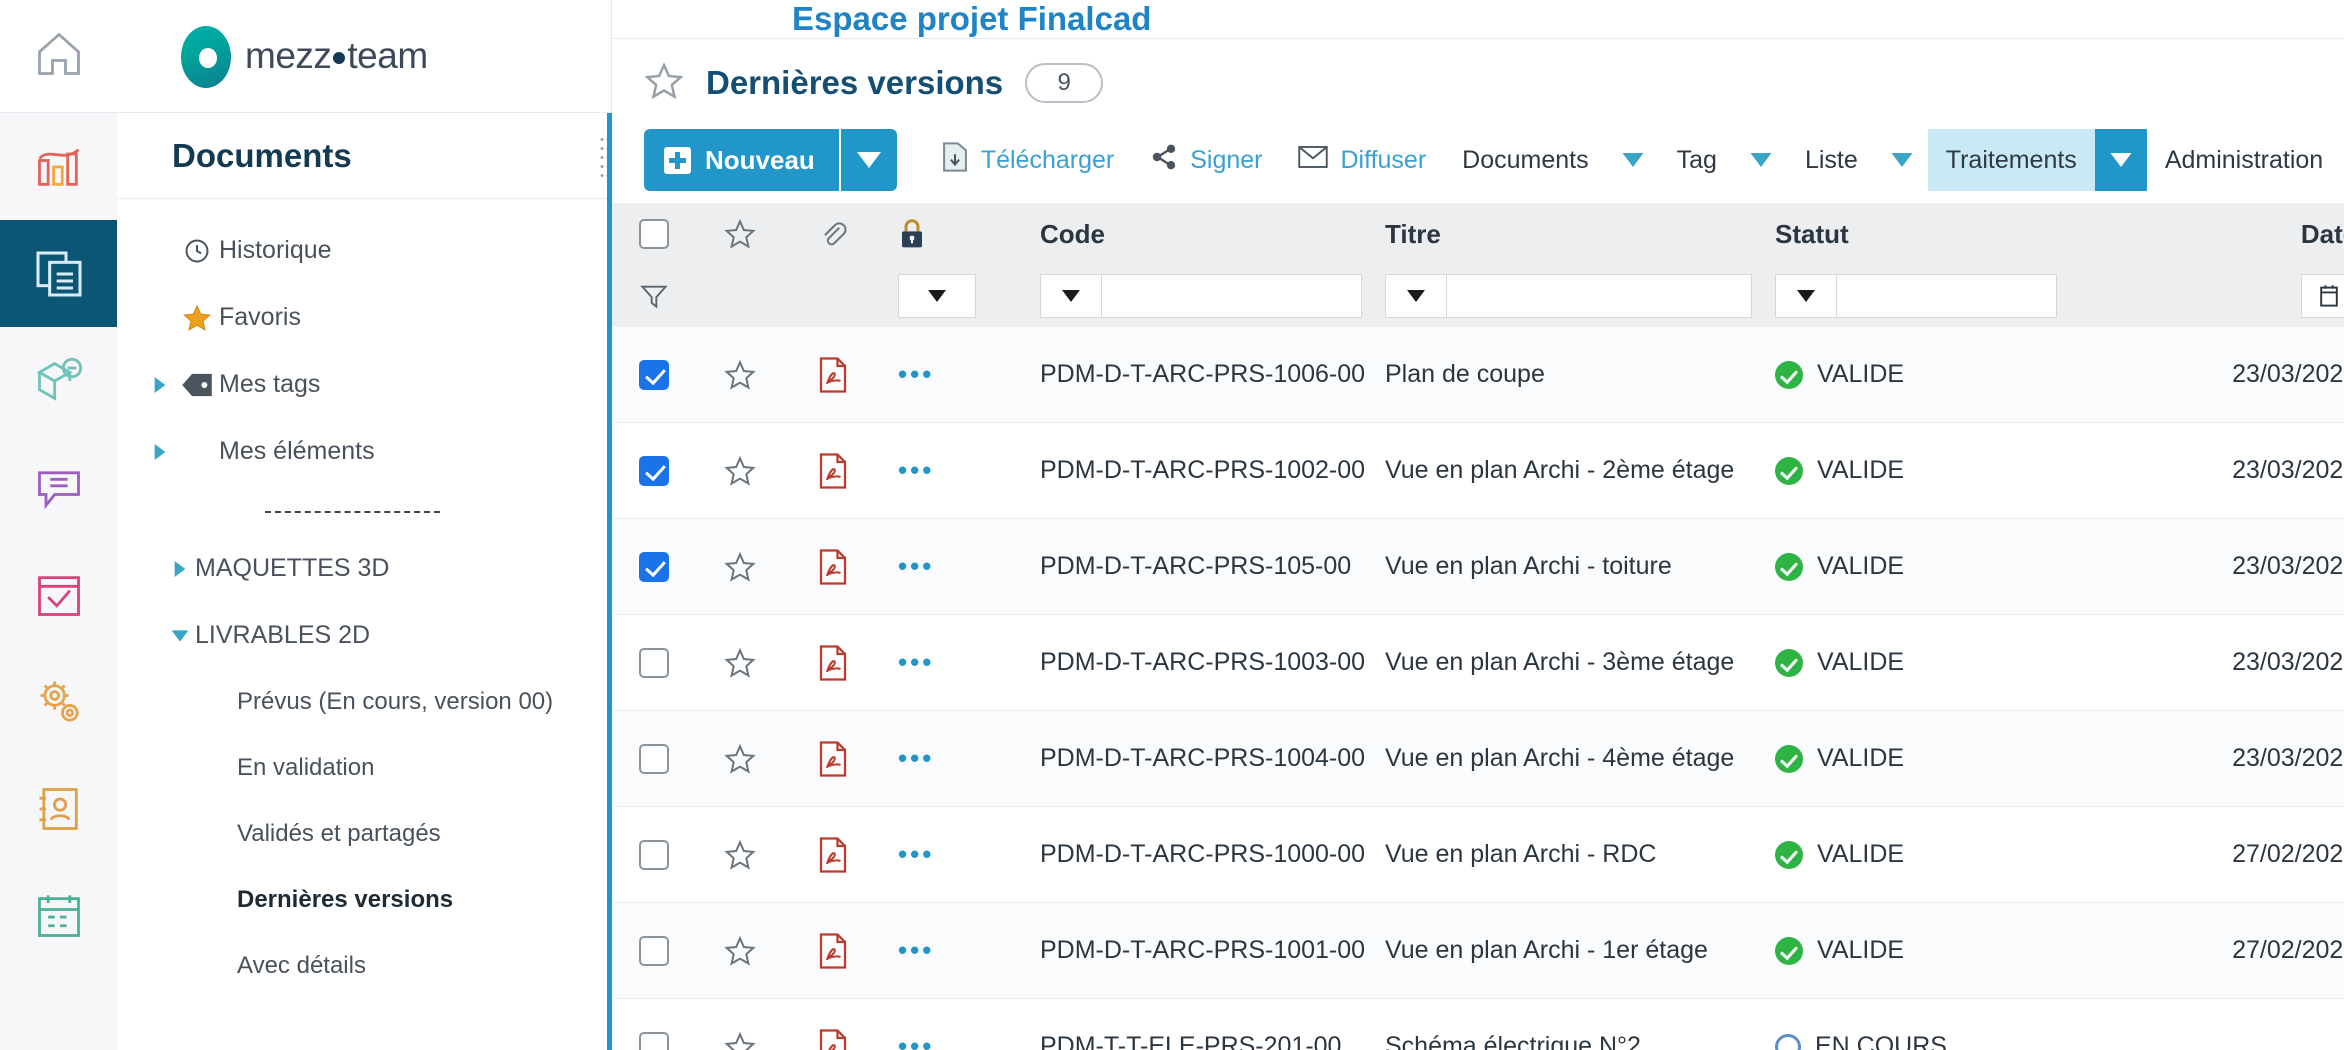 Image resolution: width=2344 pixels, height=1050 pixels. I want to click on nav-group-livrables-2d: LIVRABLES 2D, so click(364, 635).